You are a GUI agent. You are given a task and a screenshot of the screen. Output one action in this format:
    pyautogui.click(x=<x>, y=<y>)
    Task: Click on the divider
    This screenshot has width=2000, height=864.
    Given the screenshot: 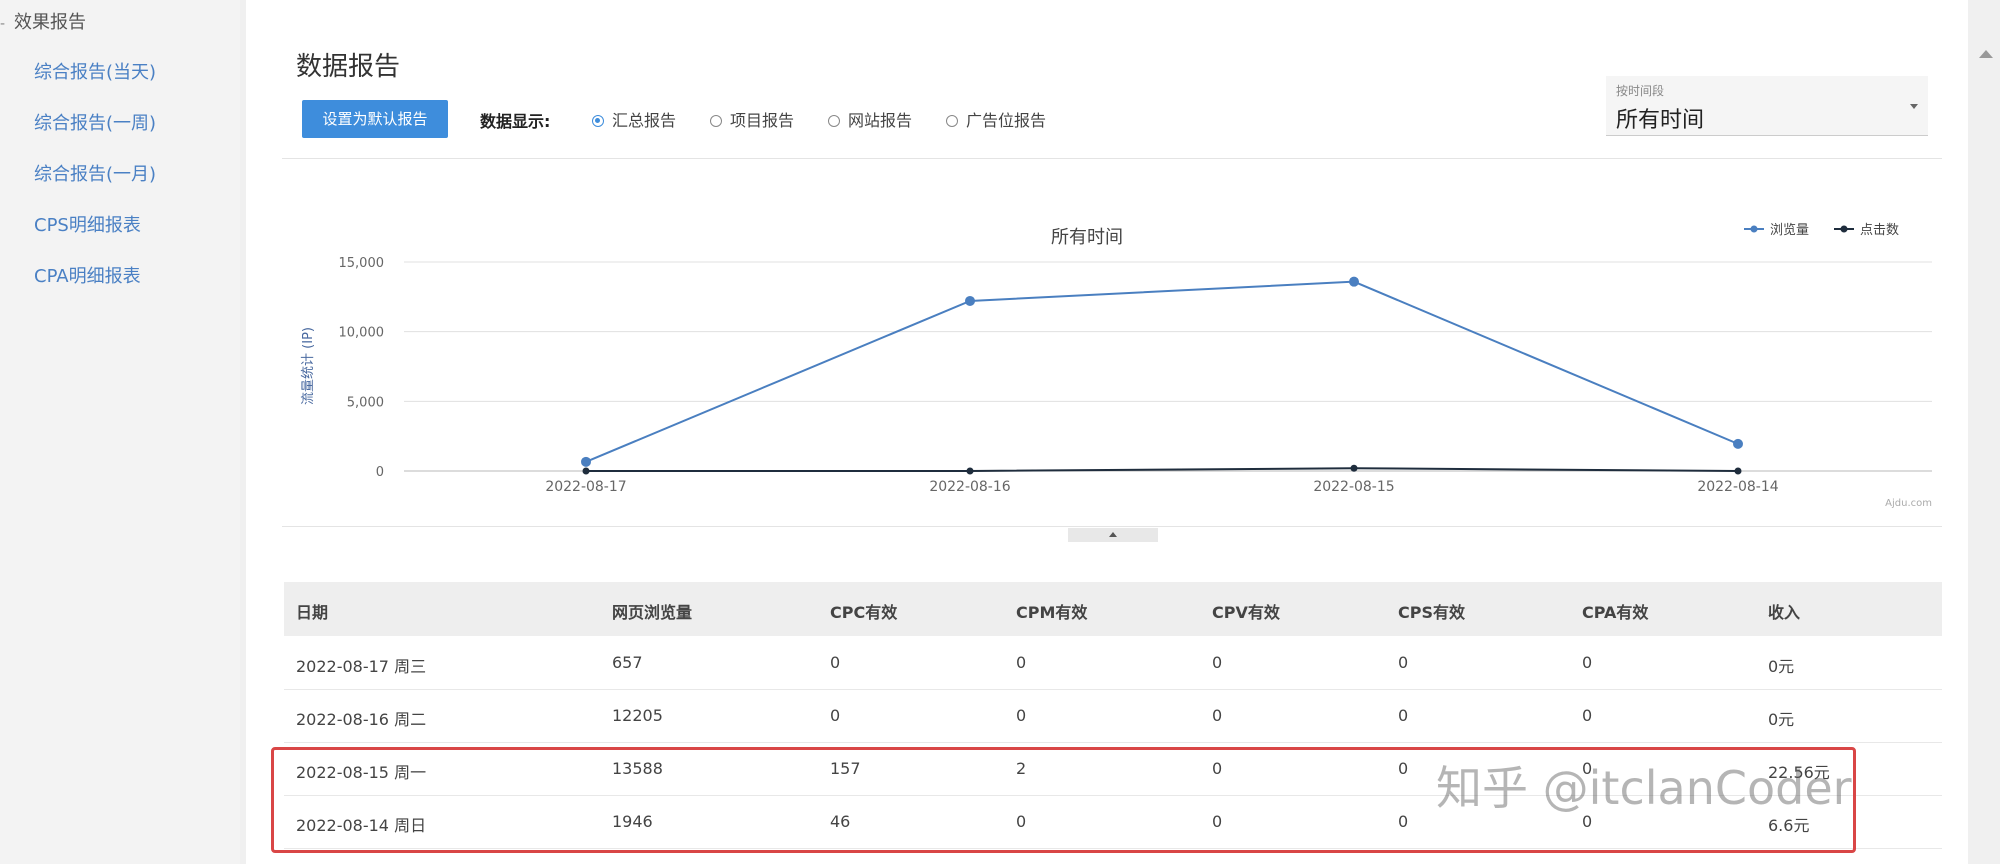 What is the action you would take?
    pyautogui.click(x=1112, y=526)
    